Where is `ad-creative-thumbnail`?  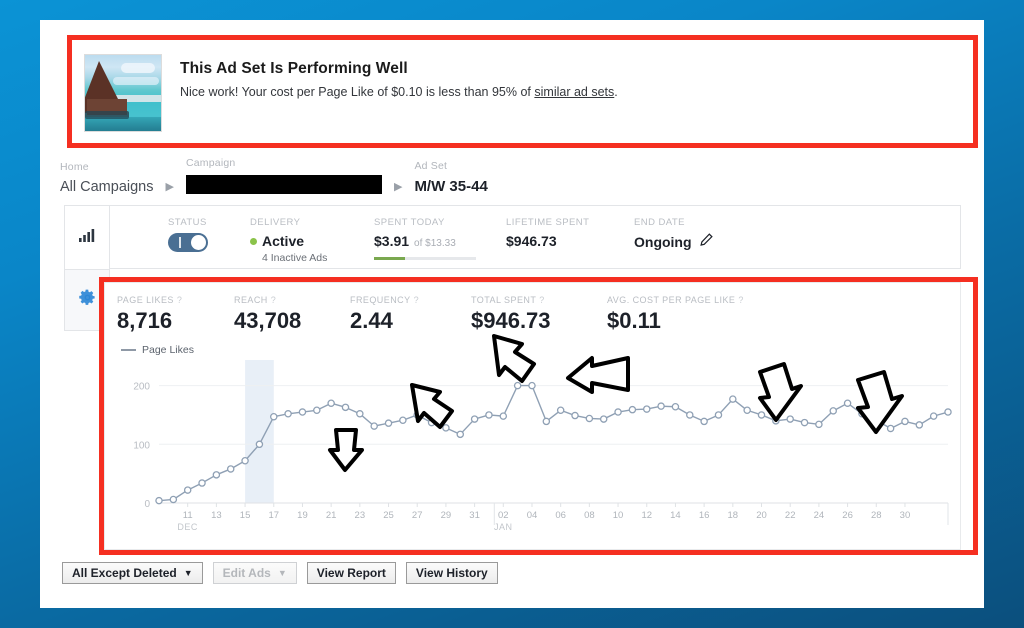
ad-creative-thumbnail is located at coordinates (123, 93).